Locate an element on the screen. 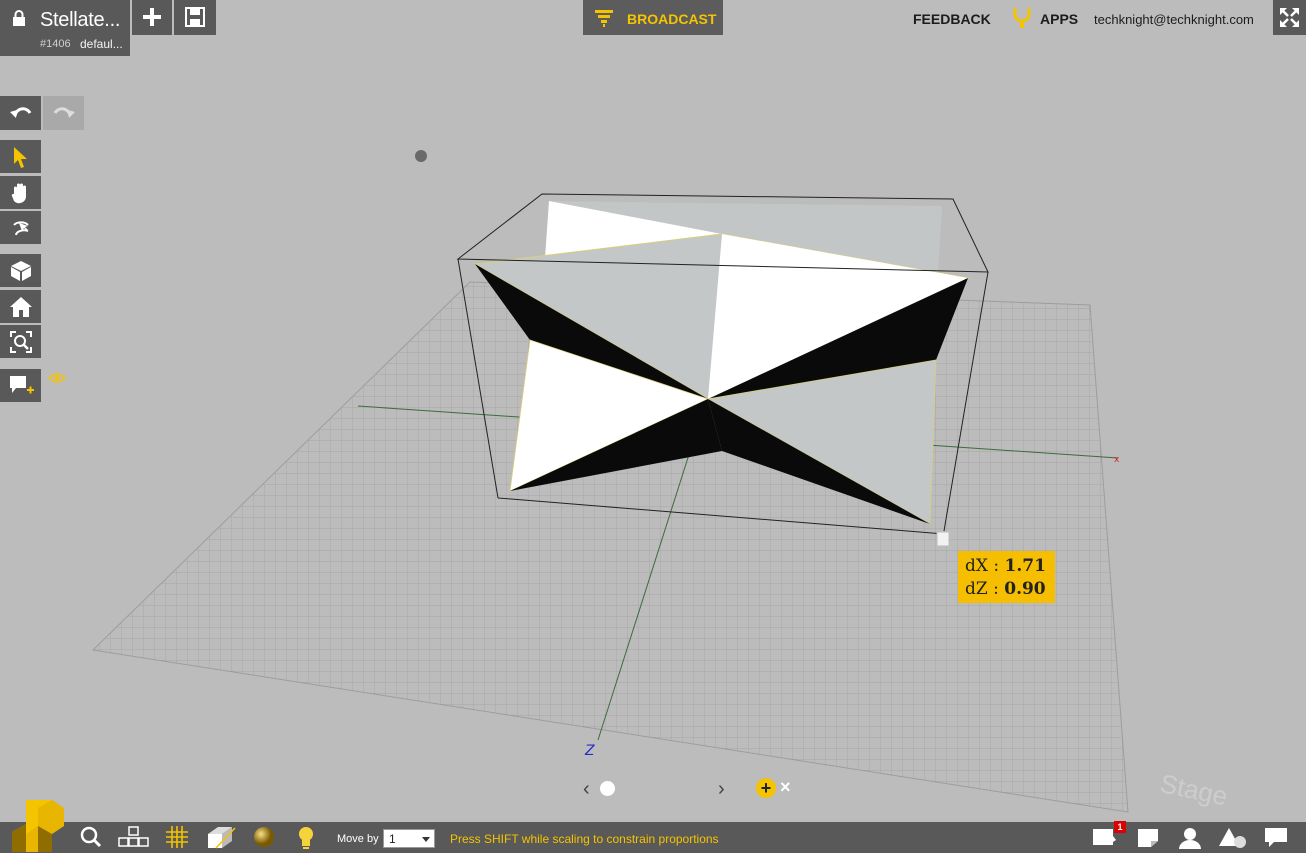 The height and width of the screenshot is (853, 1306). user-email: techknight@techknight.com is located at coordinates (1174, 19).